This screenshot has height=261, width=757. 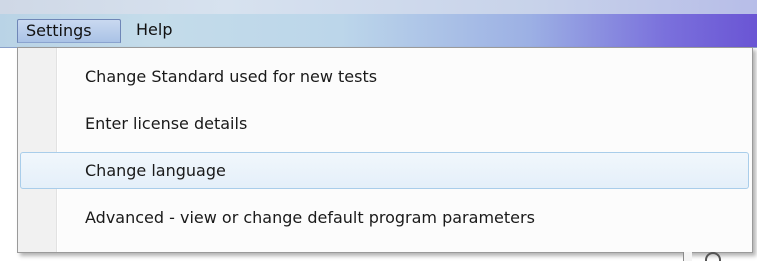 What do you see at coordinates (166, 123) in the screenshot?
I see `menu-item-label: Enter license details` at bounding box center [166, 123].